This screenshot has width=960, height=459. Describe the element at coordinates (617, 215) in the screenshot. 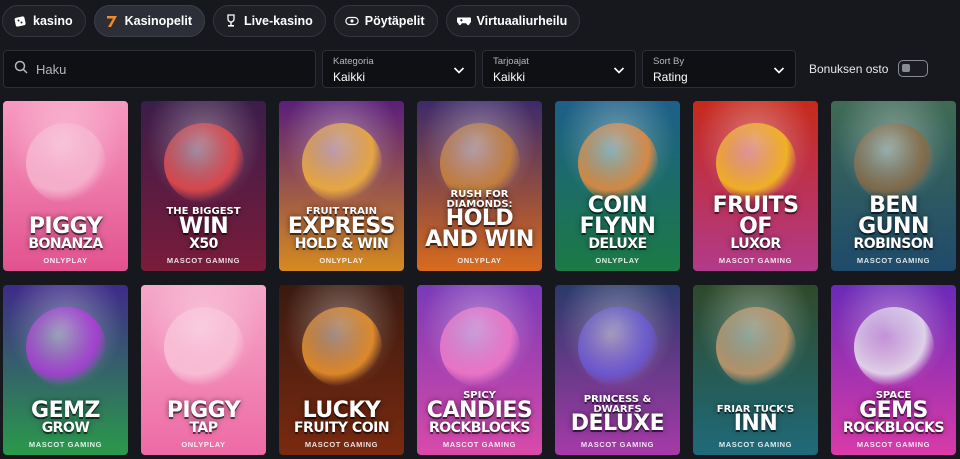

I see `game-title-main: COIN FLYNN` at that location.